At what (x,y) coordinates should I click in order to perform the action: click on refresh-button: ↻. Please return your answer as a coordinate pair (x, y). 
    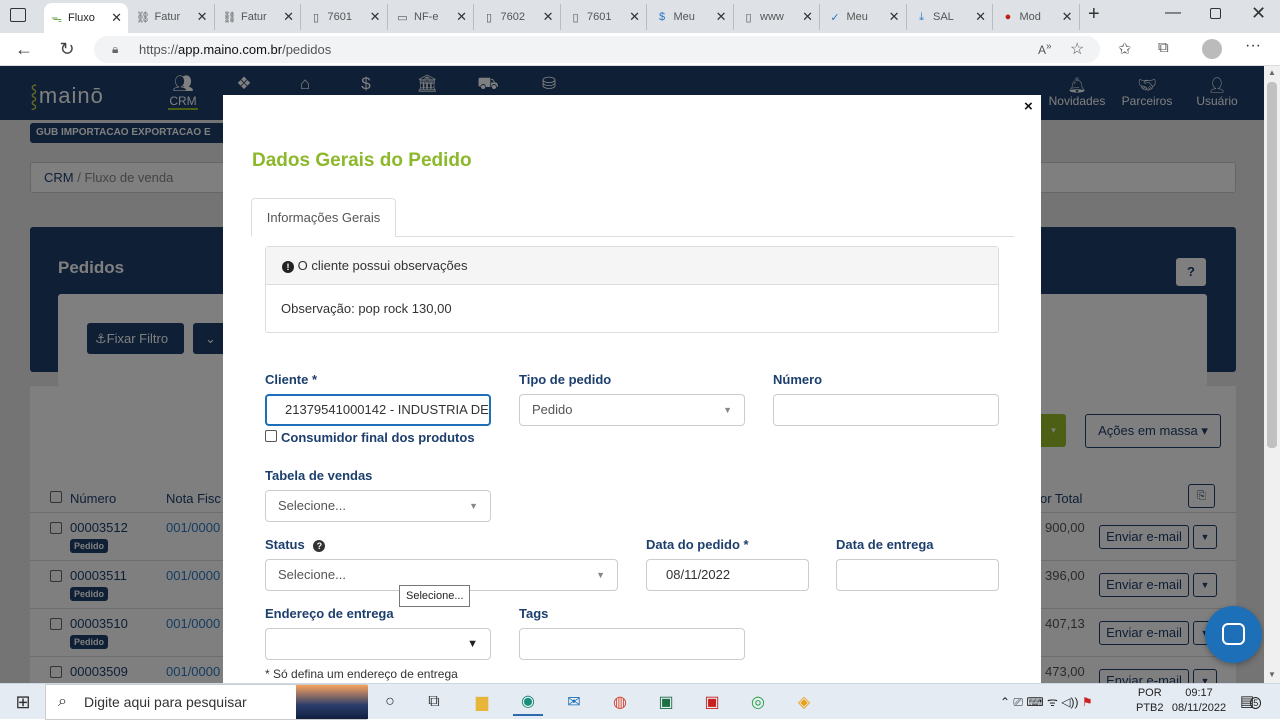
    Looking at the image, I should click on (67, 49).